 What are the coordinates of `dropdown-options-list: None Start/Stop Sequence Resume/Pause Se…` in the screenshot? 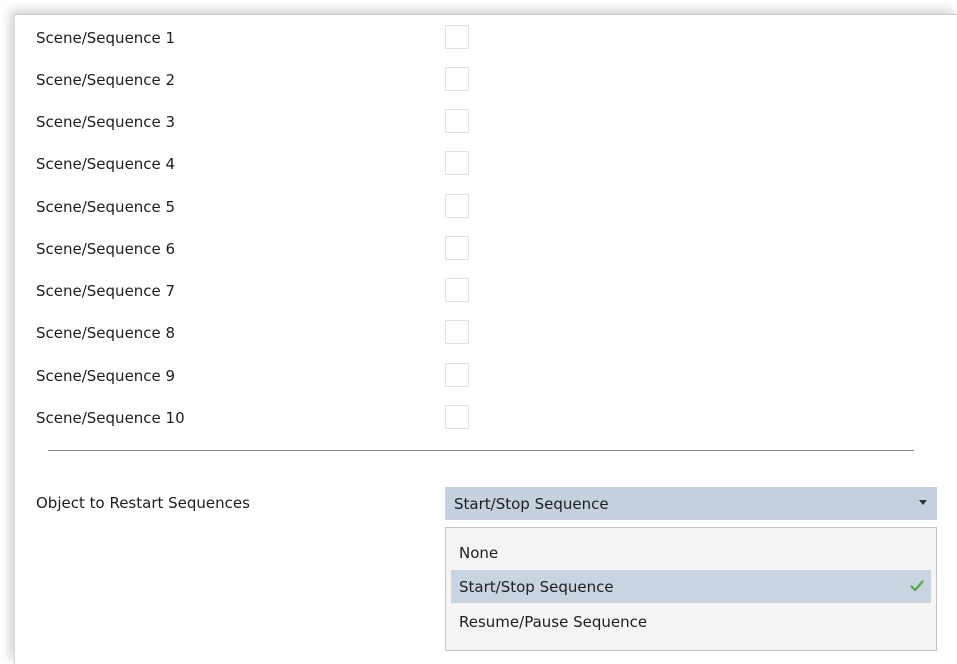 It's located at (691, 589).